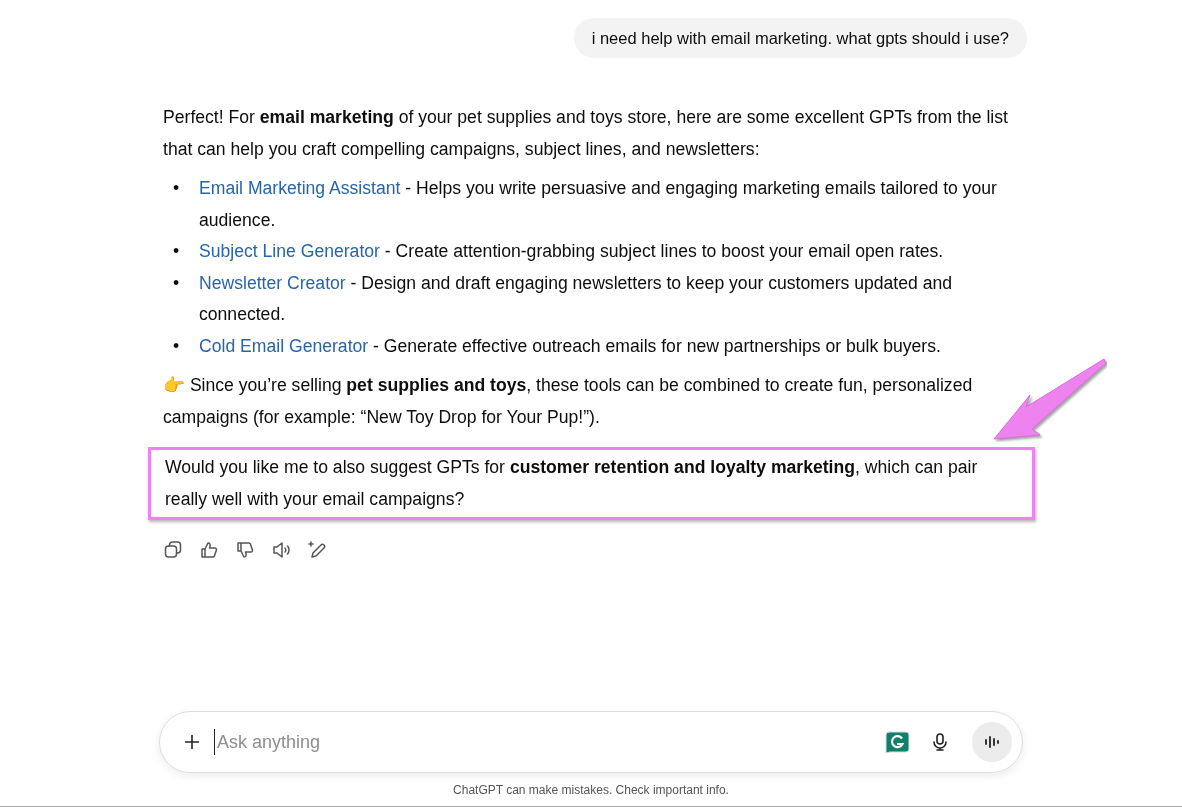 The image size is (1182, 807). I want to click on response-paragraph: 👉 Since you’re selling pet supplies and toys, these tools can be combined to create fun, personalized campaigns (for example: “New Toy Drop for Your Pup!”)., so click(568, 401).